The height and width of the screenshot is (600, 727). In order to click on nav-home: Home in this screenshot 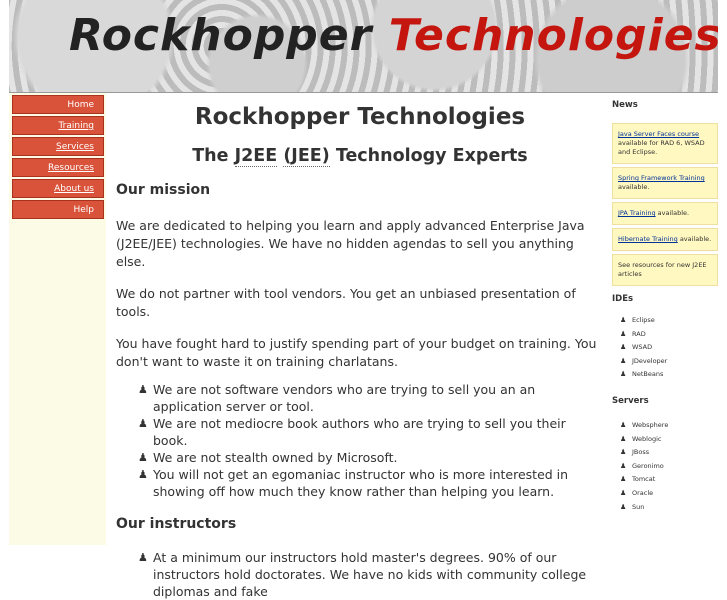, I will do `click(58, 104)`.